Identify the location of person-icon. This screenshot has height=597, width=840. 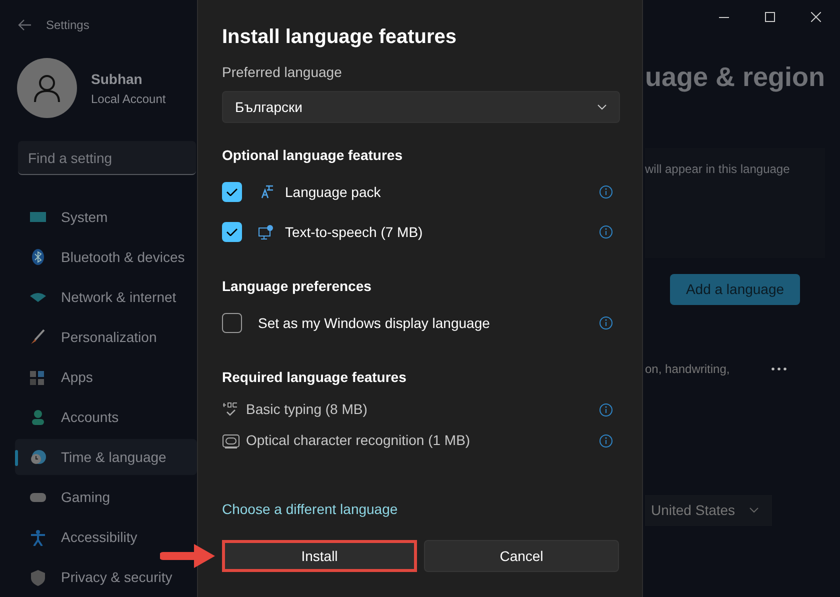
(38, 417).